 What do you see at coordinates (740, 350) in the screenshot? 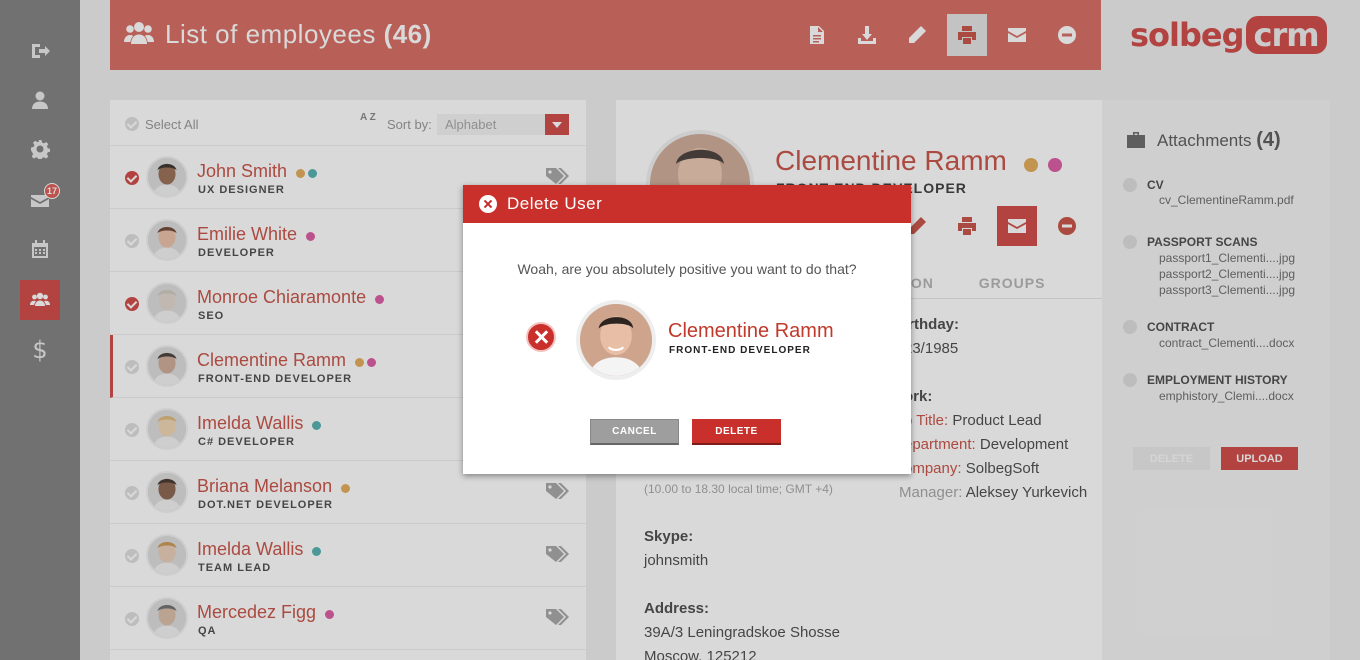
I see `dialog-user-role: FRONT-END DEVELOPER` at bounding box center [740, 350].